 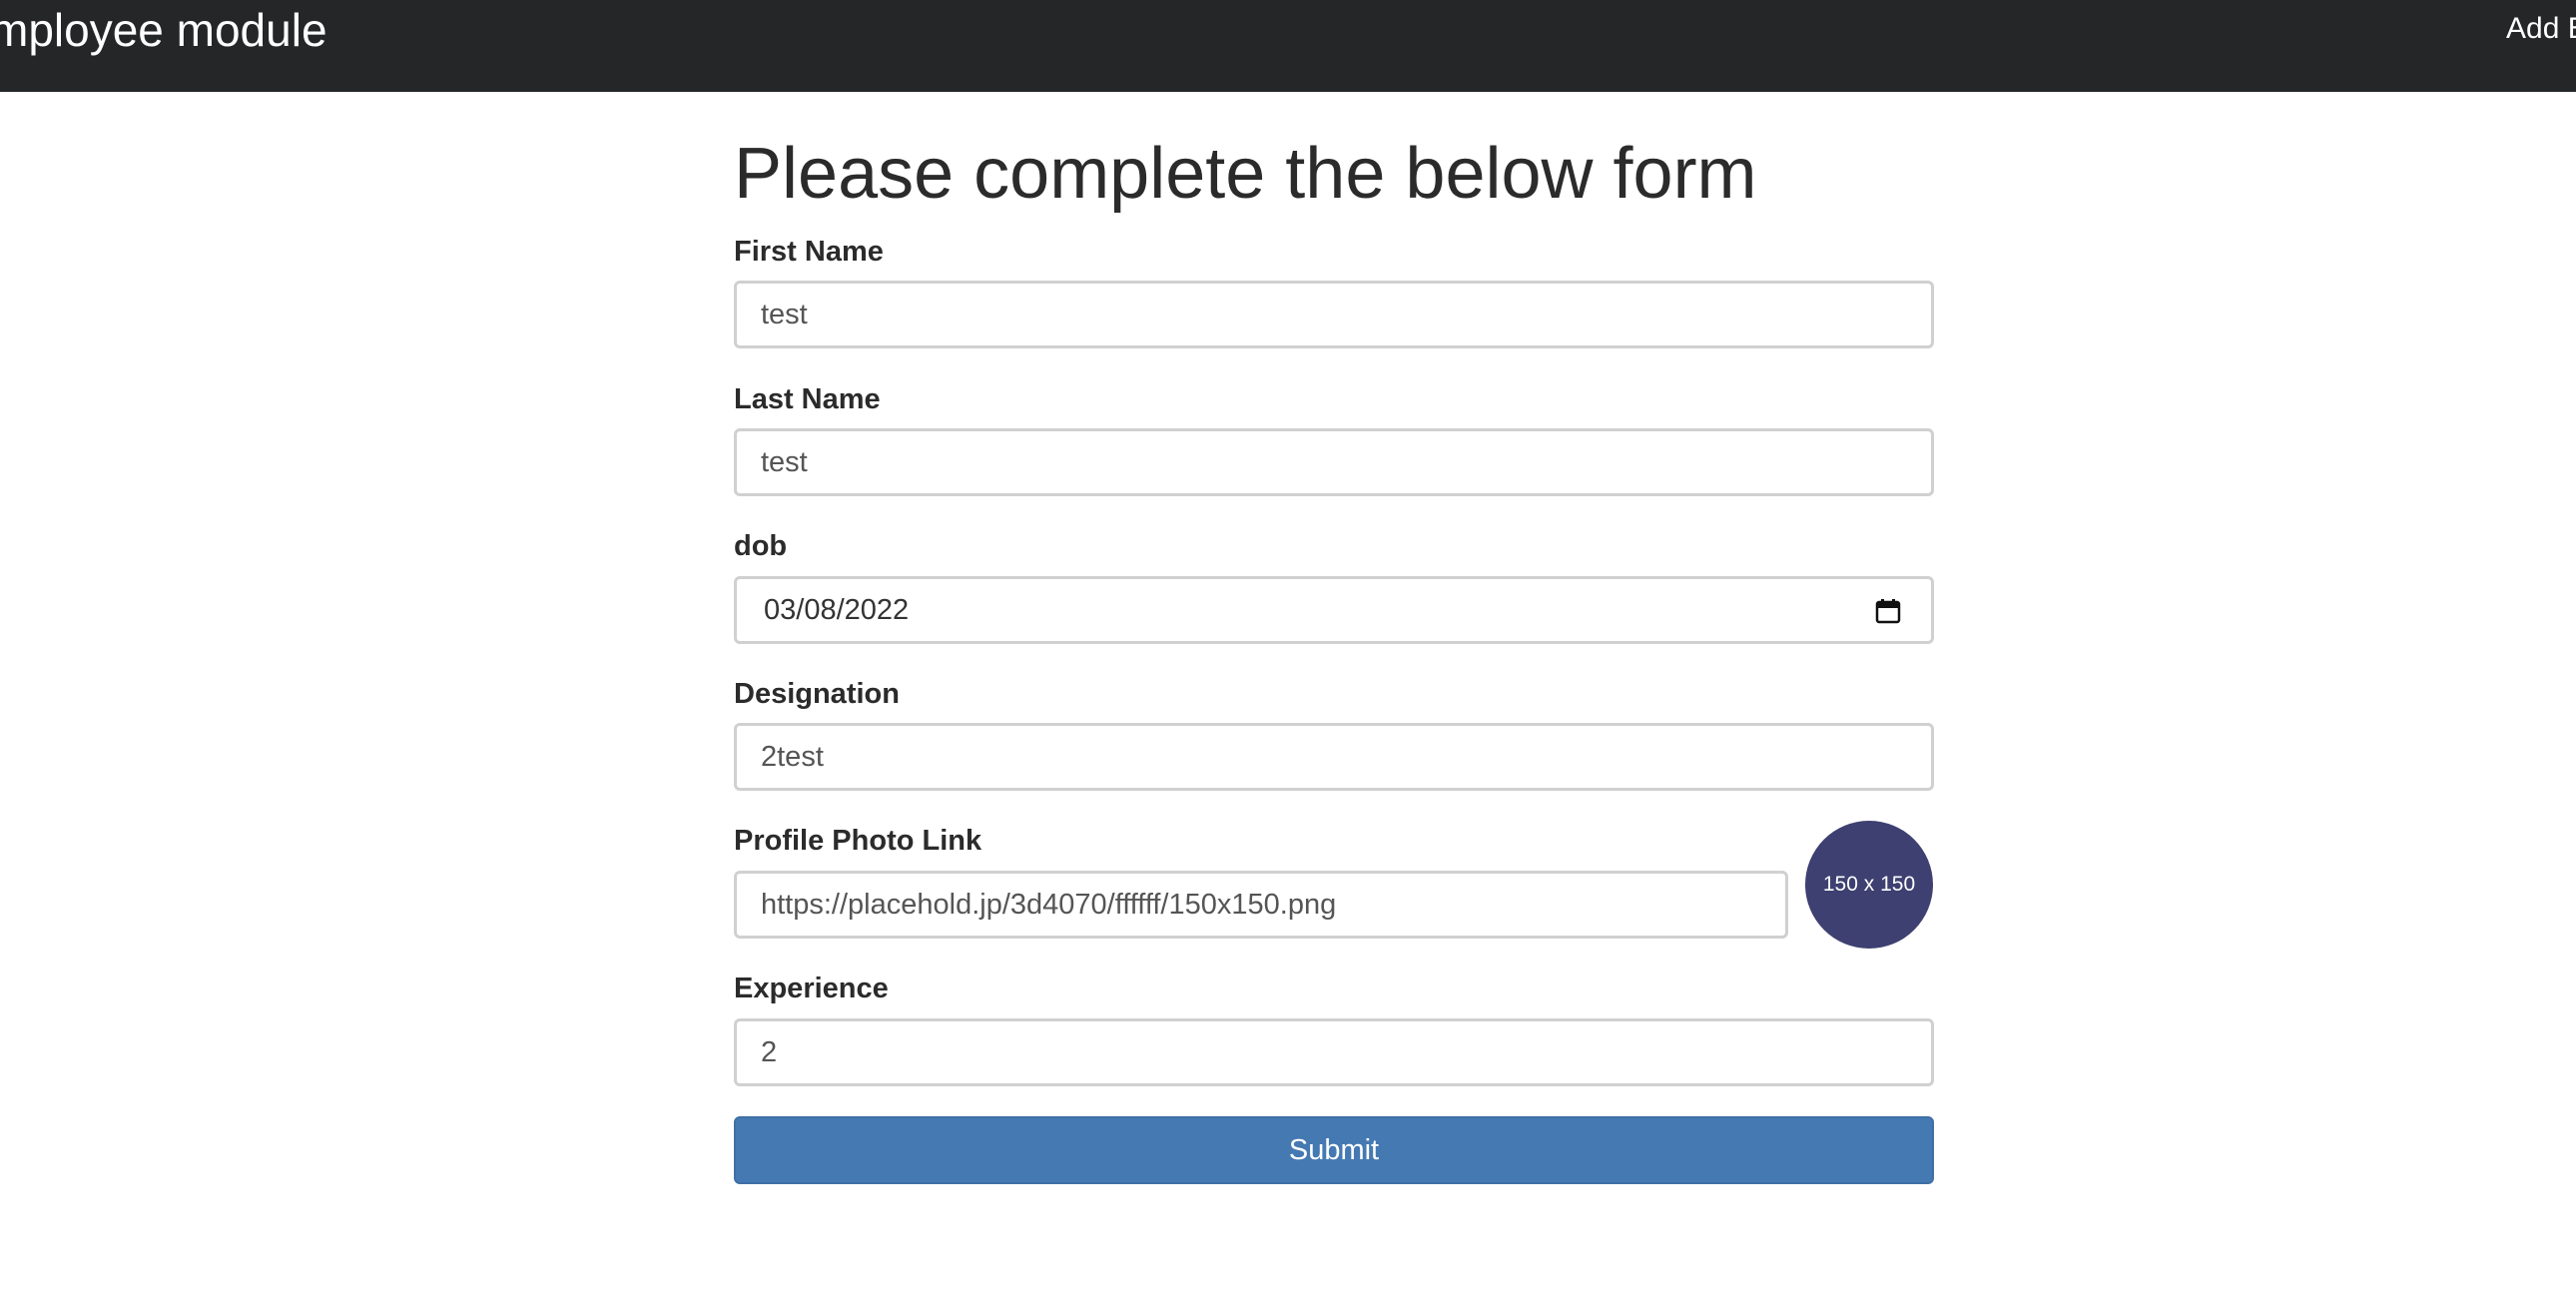 I want to click on experience-label: Experience, so click(x=811, y=988).